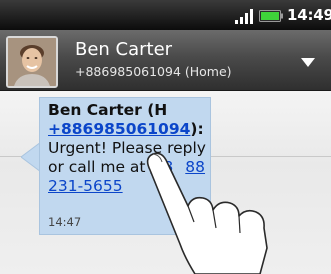  What do you see at coordinates (161, 167) in the screenshot?
I see `phone-link-part: +8` at bounding box center [161, 167].